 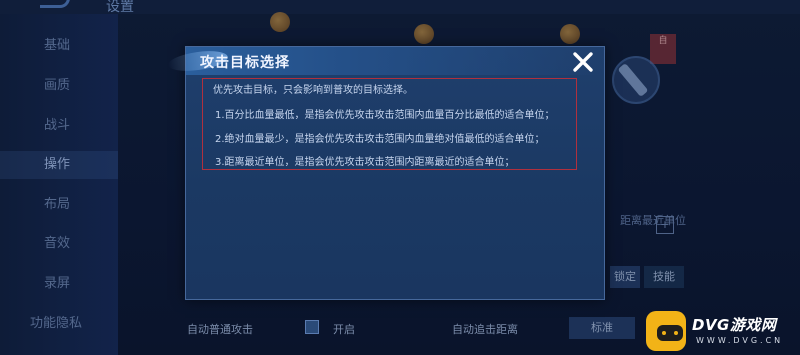 I want to click on dialog-intro: 优先攻击目标，只会影响到普攻的目标选择。, so click(x=313, y=90).